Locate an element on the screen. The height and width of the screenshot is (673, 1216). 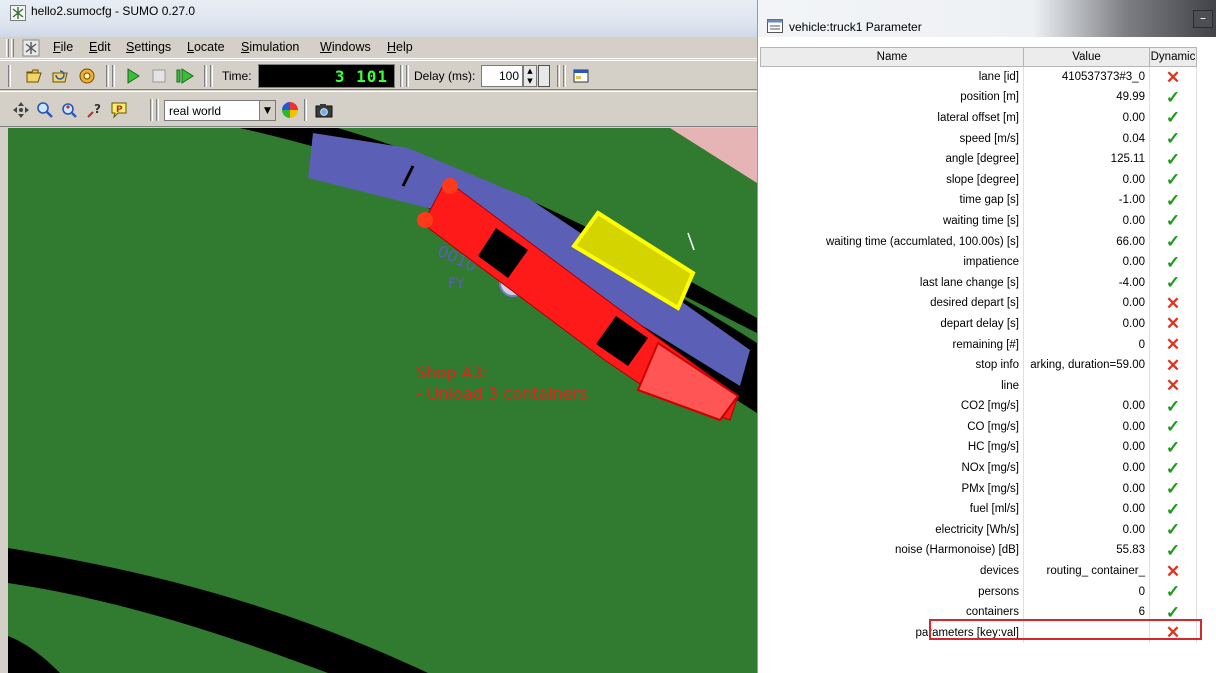
scale-label: 0m 1m is located at coordinates (27, 667).